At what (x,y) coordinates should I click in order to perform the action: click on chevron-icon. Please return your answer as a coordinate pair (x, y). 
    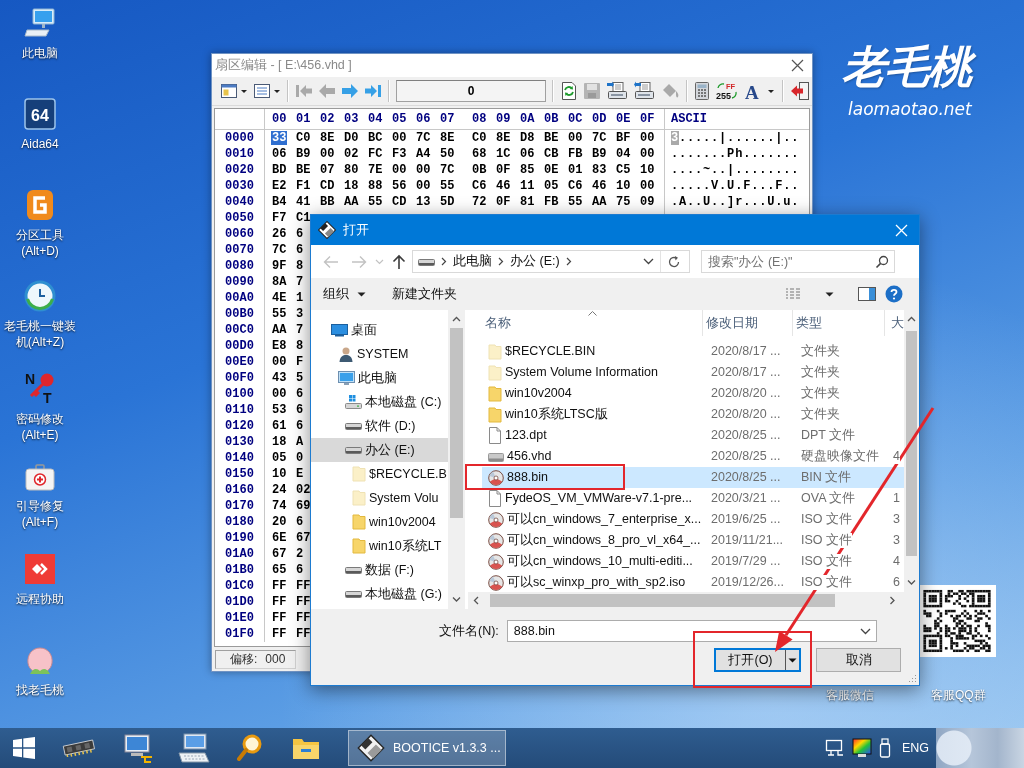
    Looking at the image, I should click on (568, 261).